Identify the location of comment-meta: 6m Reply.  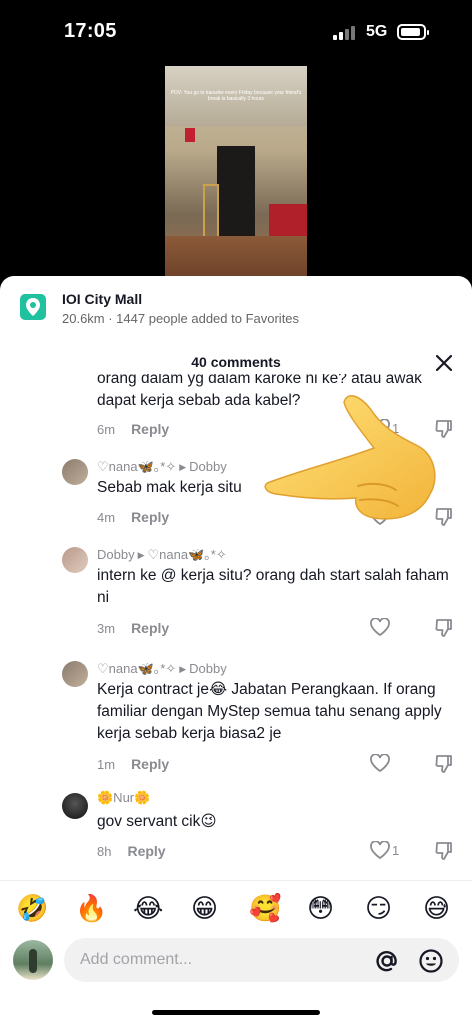
(133, 429).